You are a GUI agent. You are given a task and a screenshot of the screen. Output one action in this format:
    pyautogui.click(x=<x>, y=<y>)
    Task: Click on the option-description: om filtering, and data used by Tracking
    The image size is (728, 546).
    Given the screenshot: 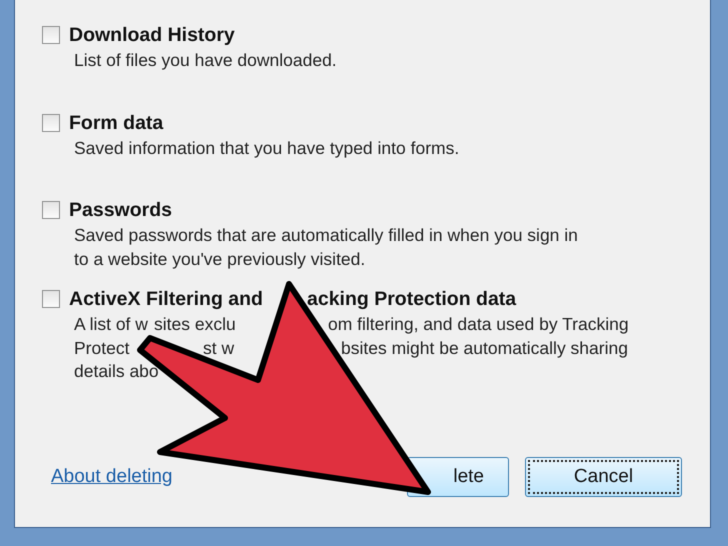 What is the action you would take?
    pyautogui.click(x=478, y=324)
    